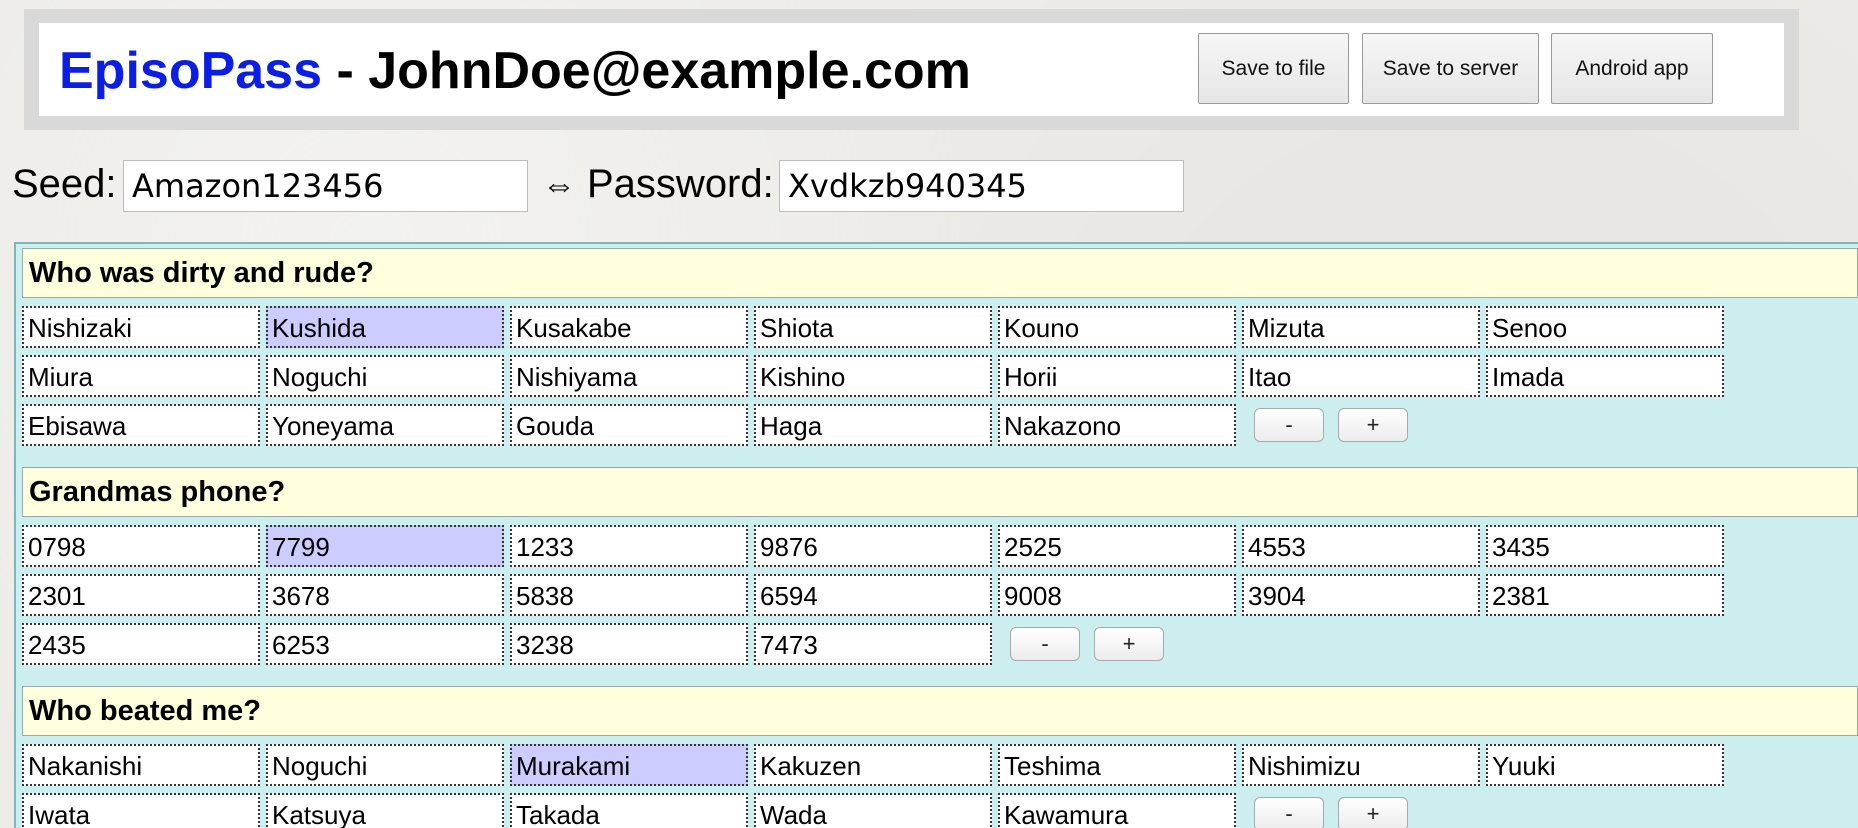  I want to click on answer-cell: Haga, so click(873, 425).